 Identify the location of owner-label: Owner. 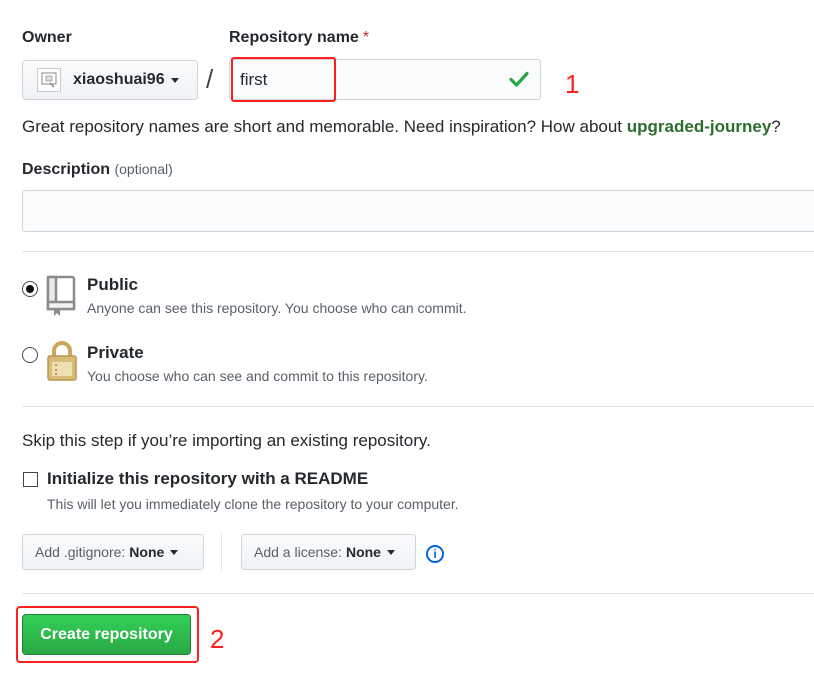
(47, 37).